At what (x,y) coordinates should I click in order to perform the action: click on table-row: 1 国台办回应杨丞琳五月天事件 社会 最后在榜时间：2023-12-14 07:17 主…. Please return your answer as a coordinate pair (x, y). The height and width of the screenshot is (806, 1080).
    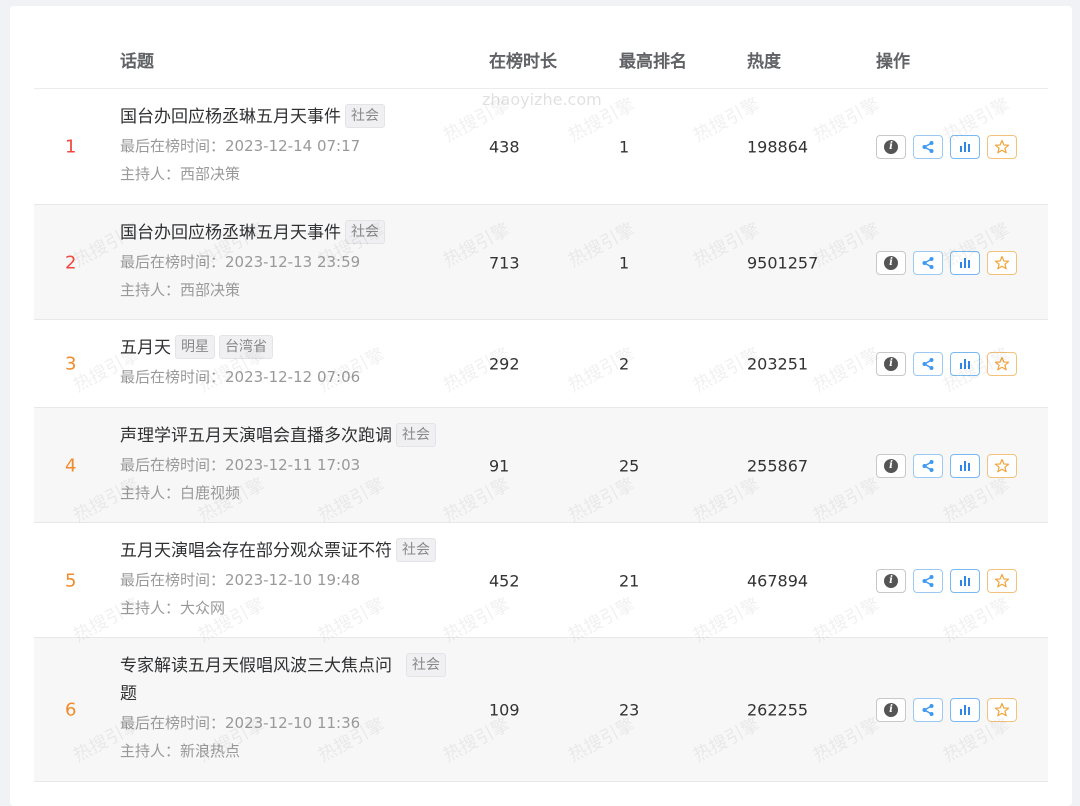
    Looking at the image, I should click on (541, 147).